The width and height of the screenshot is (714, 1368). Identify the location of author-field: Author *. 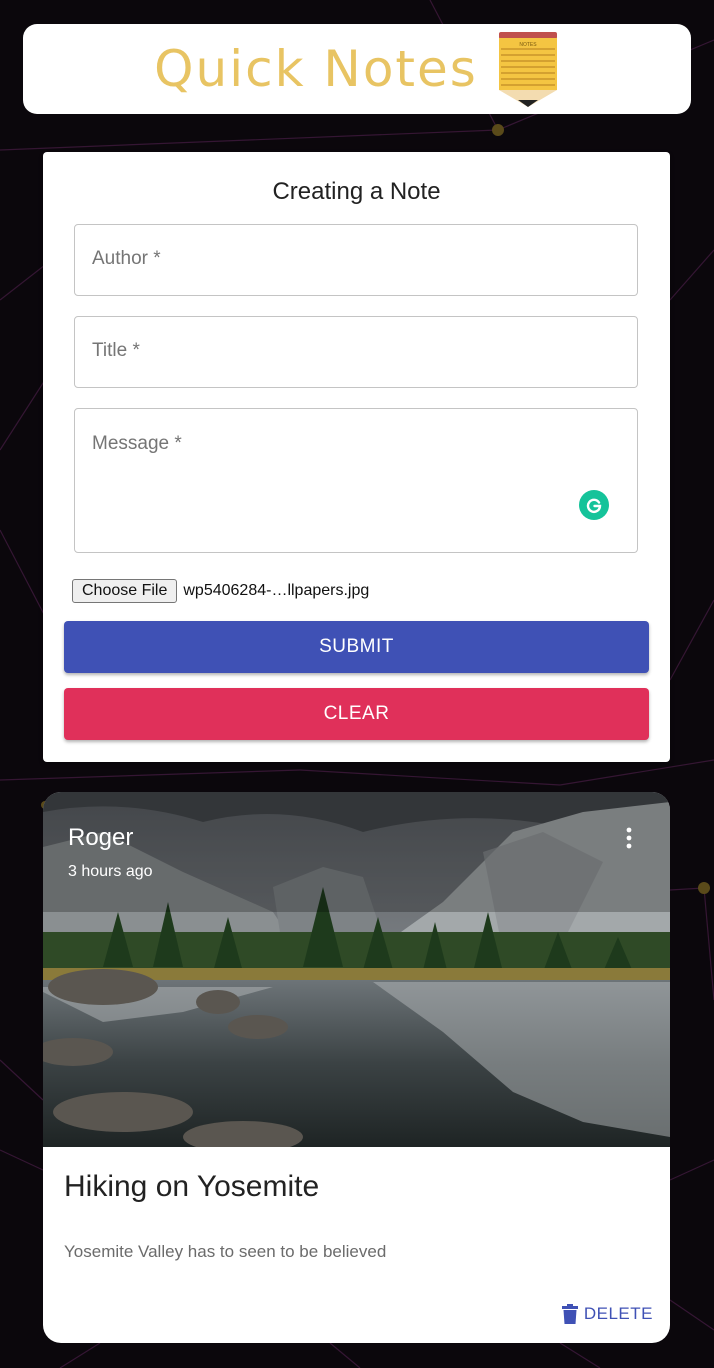
(356, 260).